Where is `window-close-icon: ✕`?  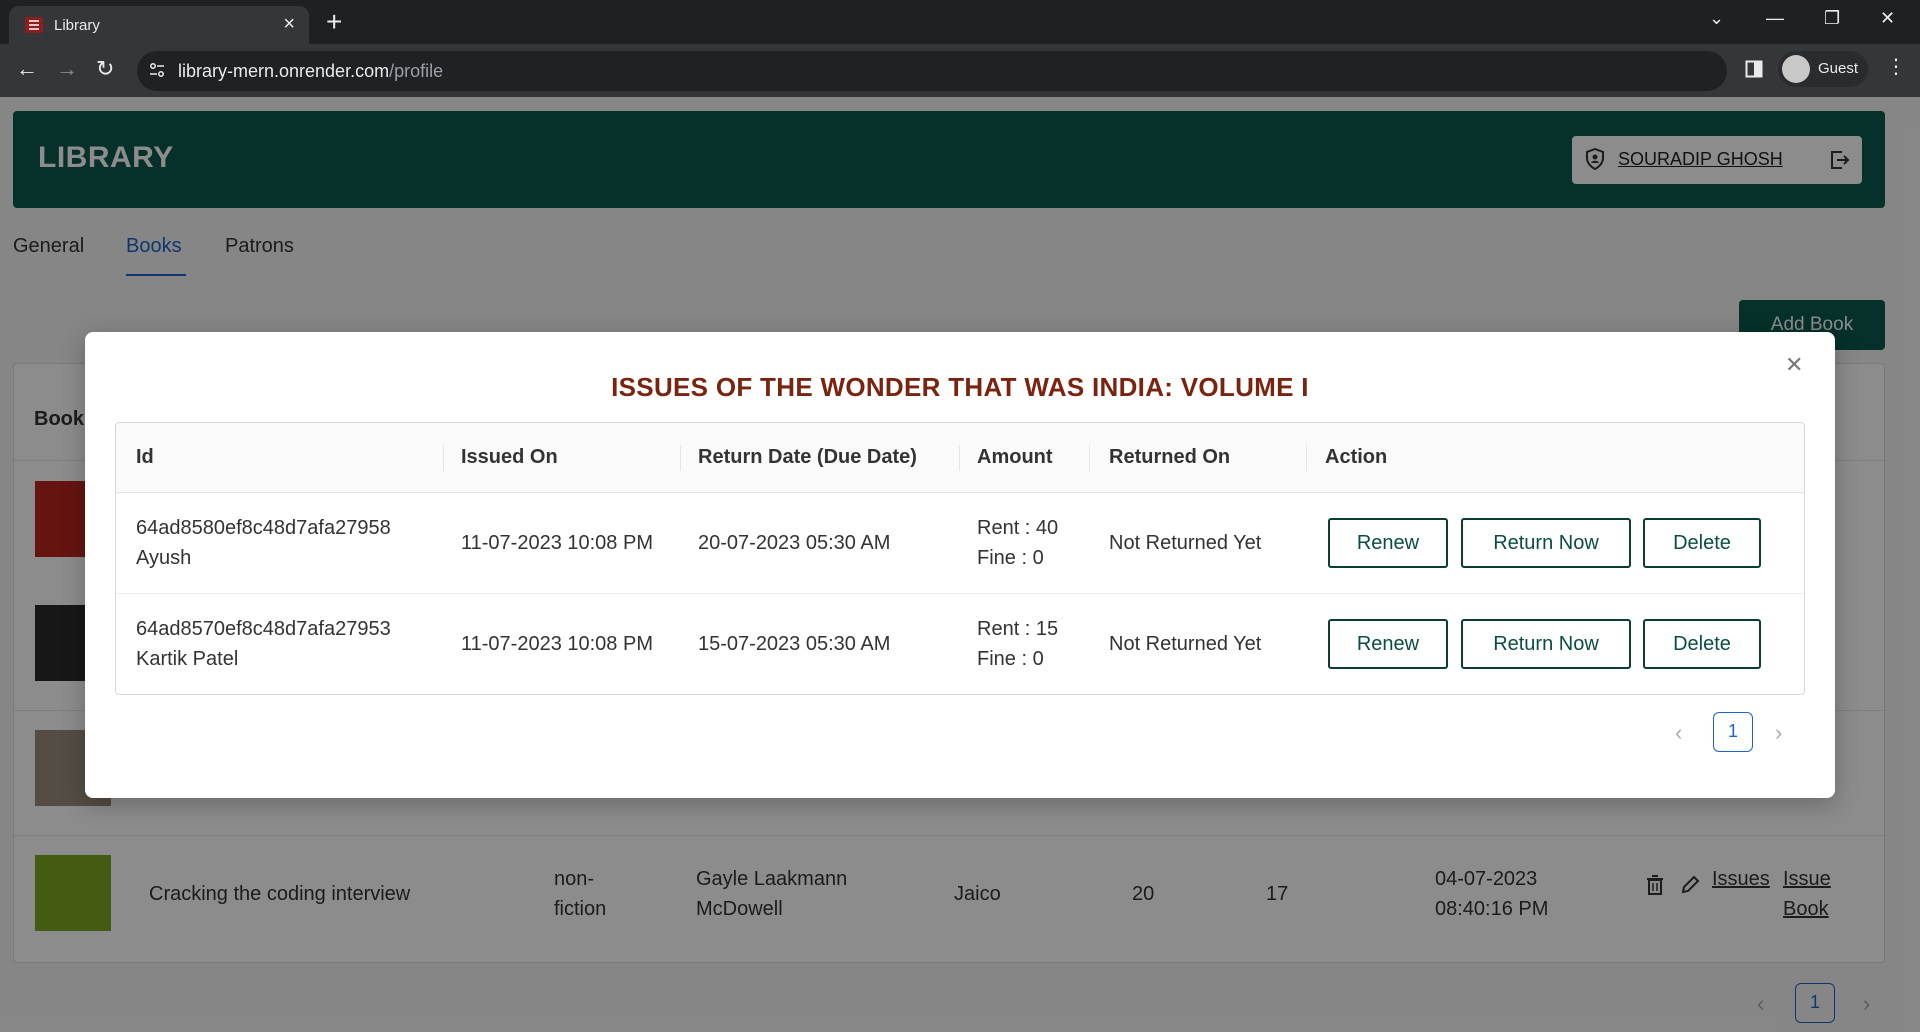
window-close-icon: ✕ is located at coordinates (1887, 18).